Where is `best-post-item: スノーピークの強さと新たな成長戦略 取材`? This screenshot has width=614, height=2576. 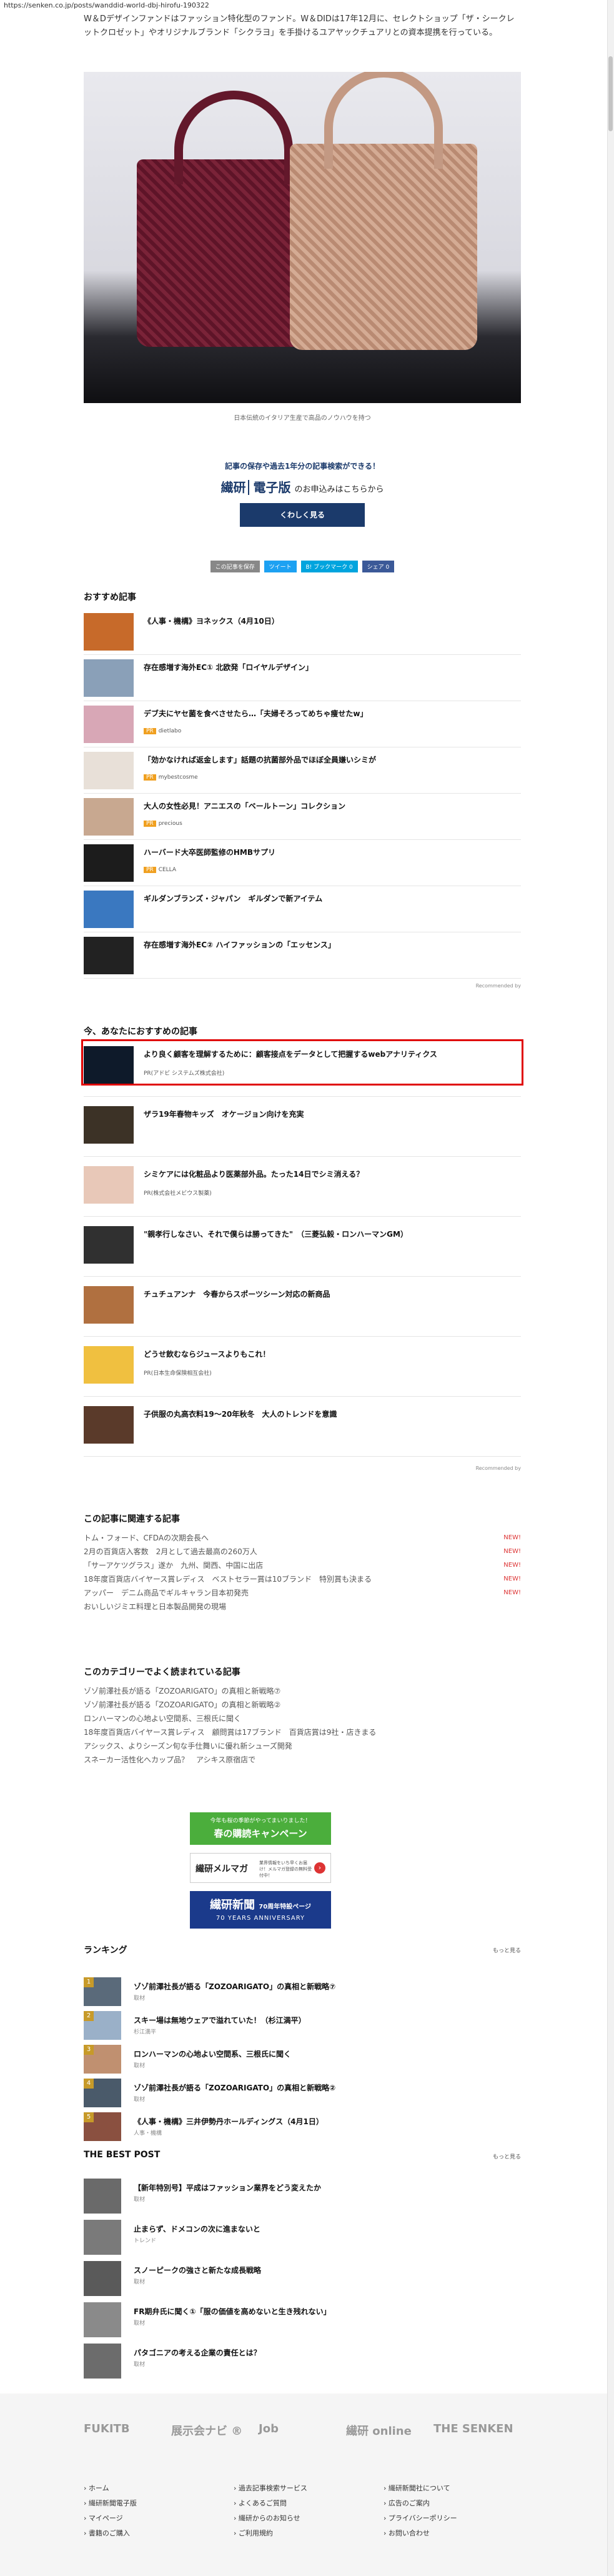 best-post-item: スノーピークの強さと新たな成長戦略 取材 is located at coordinates (303, 2278).